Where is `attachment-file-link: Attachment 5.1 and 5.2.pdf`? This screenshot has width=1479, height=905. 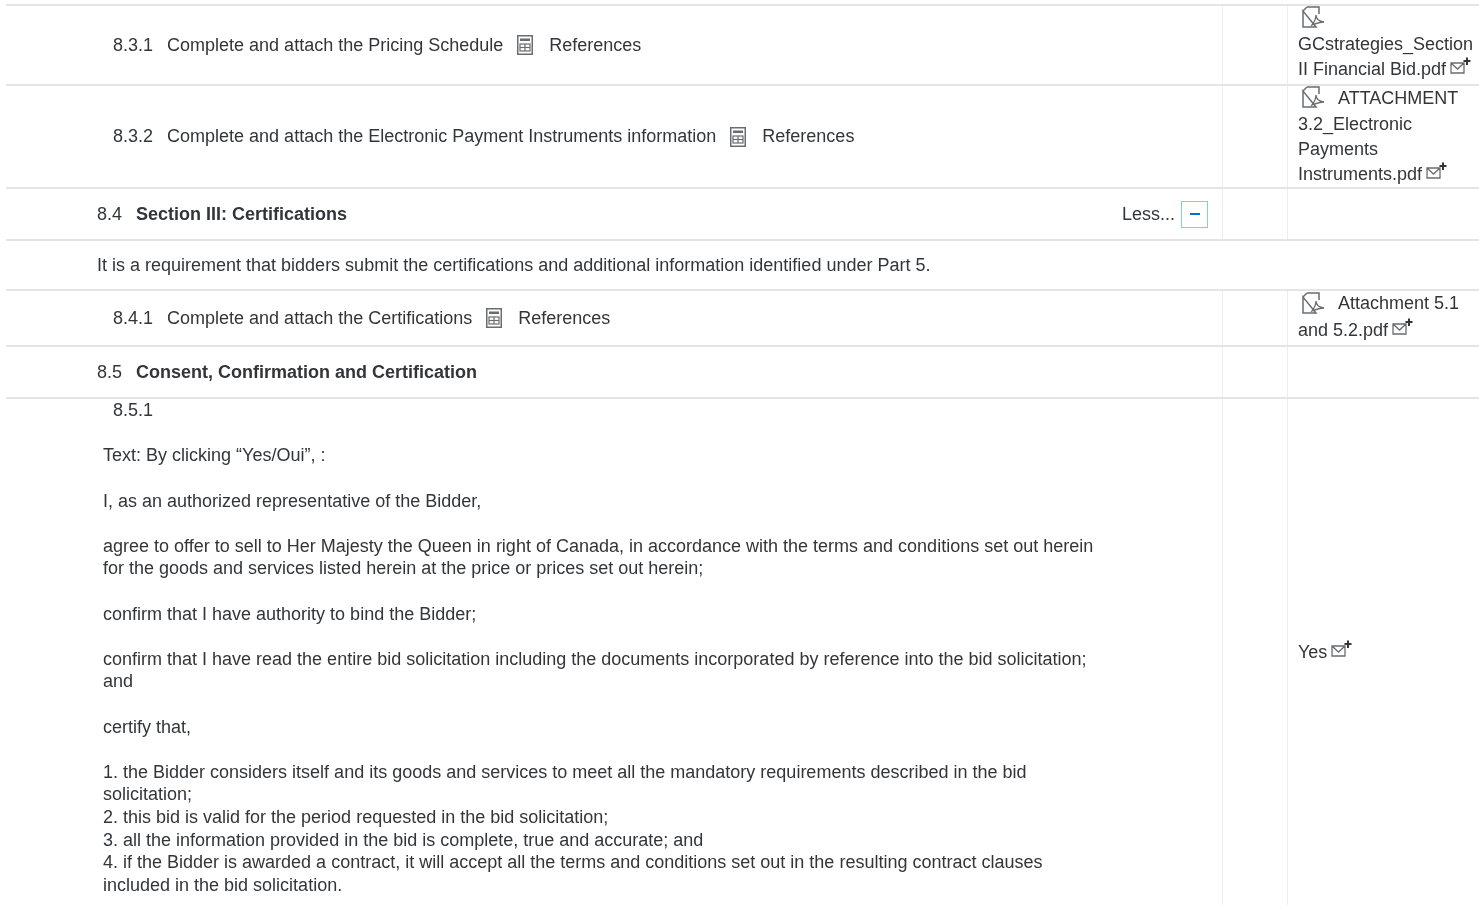
attachment-file-link: Attachment 5.1 and 5.2.pdf is located at coordinates (1385, 317).